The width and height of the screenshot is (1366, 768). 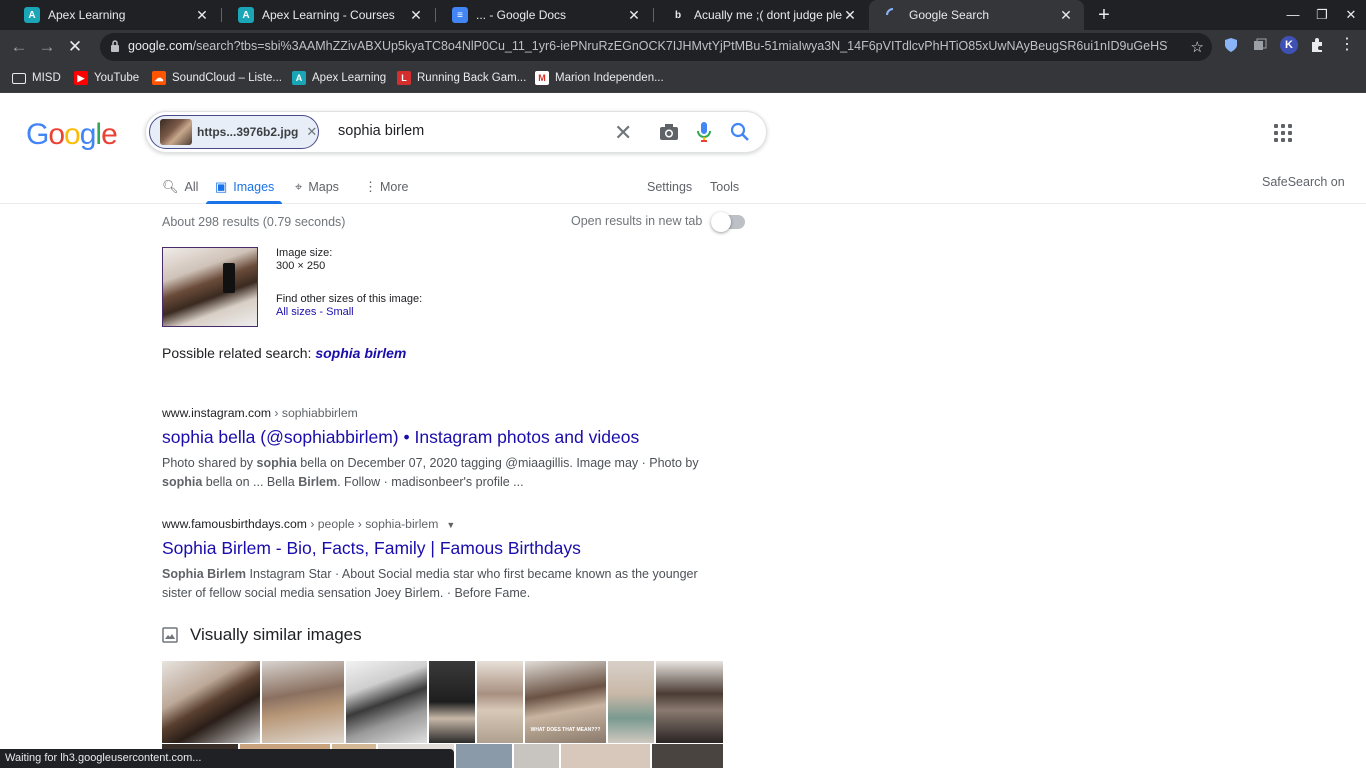 I want to click on bookmark-misd: MISD, so click(x=36, y=78).